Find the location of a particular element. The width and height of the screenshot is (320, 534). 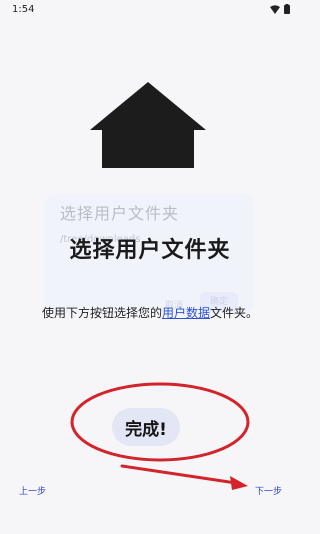

description: 使用下方按钮选择您的用户数据文件夹。 is located at coordinates (150, 312).